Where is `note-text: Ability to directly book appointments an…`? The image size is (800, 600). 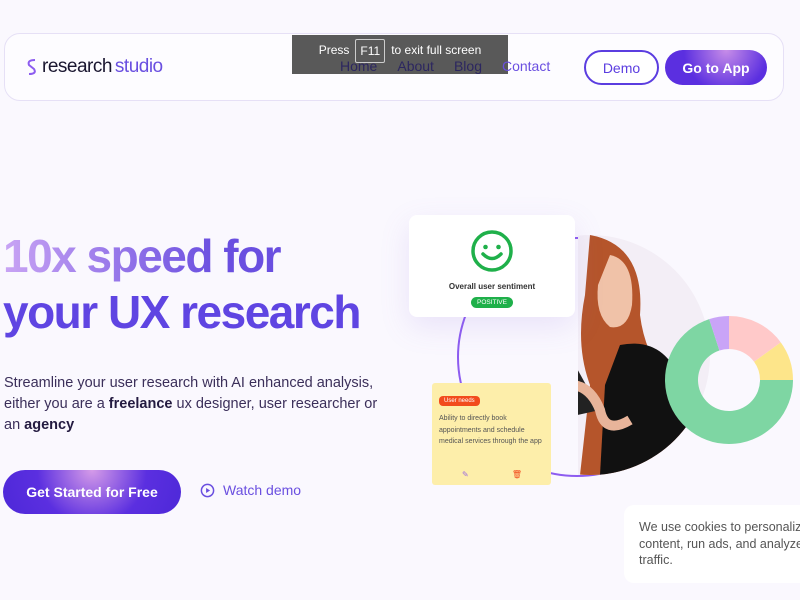 note-text: Ability to directly book appointments an… is located at coordinates (490, 430).